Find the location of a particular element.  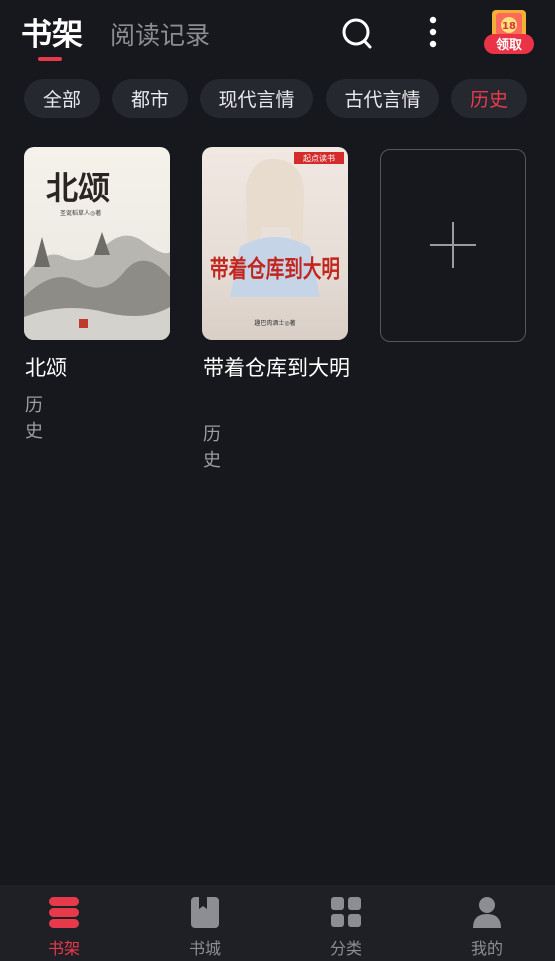

cover-title: 带着仓库到大明 is located at coordinates (275, 268).